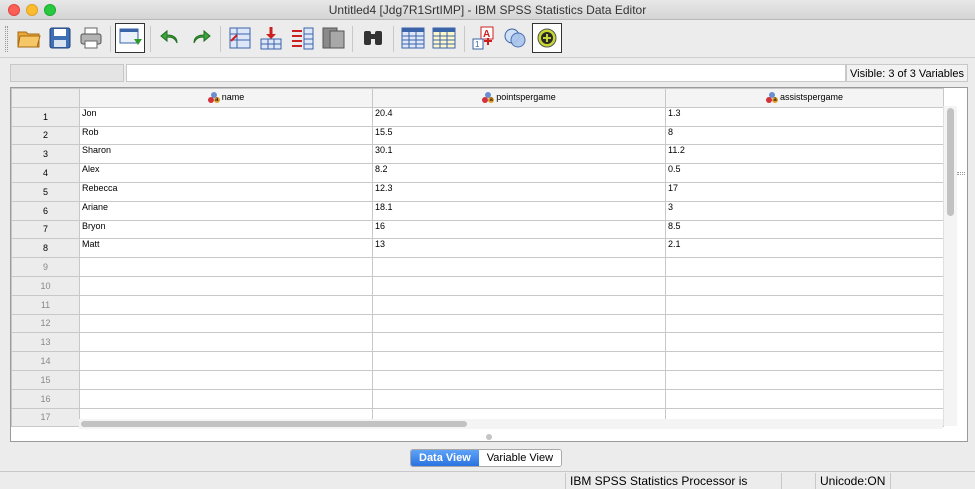 This screenshot has height=489, width=975. I want to click on variables-icon, so click(302, 38).